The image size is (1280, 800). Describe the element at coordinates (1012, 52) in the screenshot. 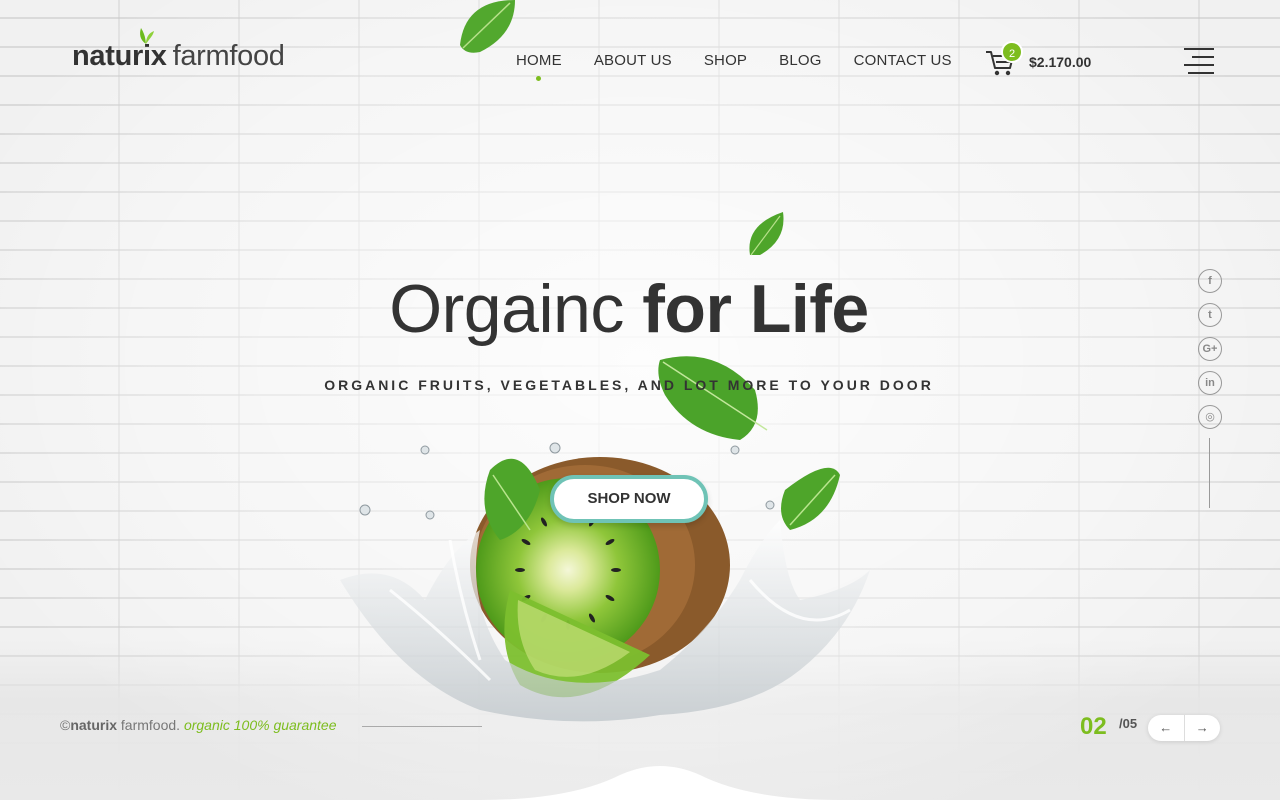

I see `cart-count-badge: 2` at that location.